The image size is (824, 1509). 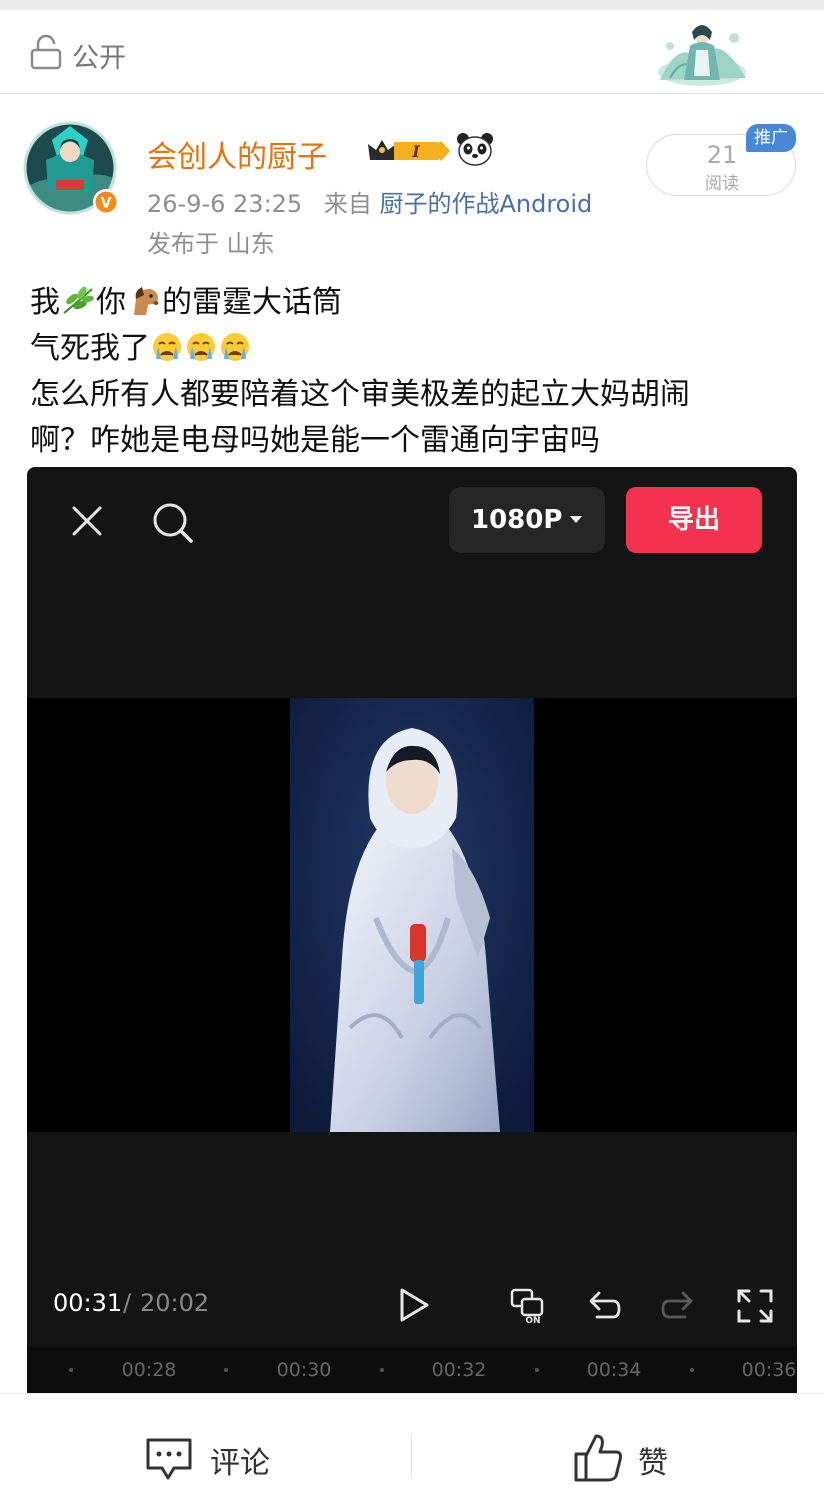 I want to click on privacy-label: 公开, so click(x=99, y=55).